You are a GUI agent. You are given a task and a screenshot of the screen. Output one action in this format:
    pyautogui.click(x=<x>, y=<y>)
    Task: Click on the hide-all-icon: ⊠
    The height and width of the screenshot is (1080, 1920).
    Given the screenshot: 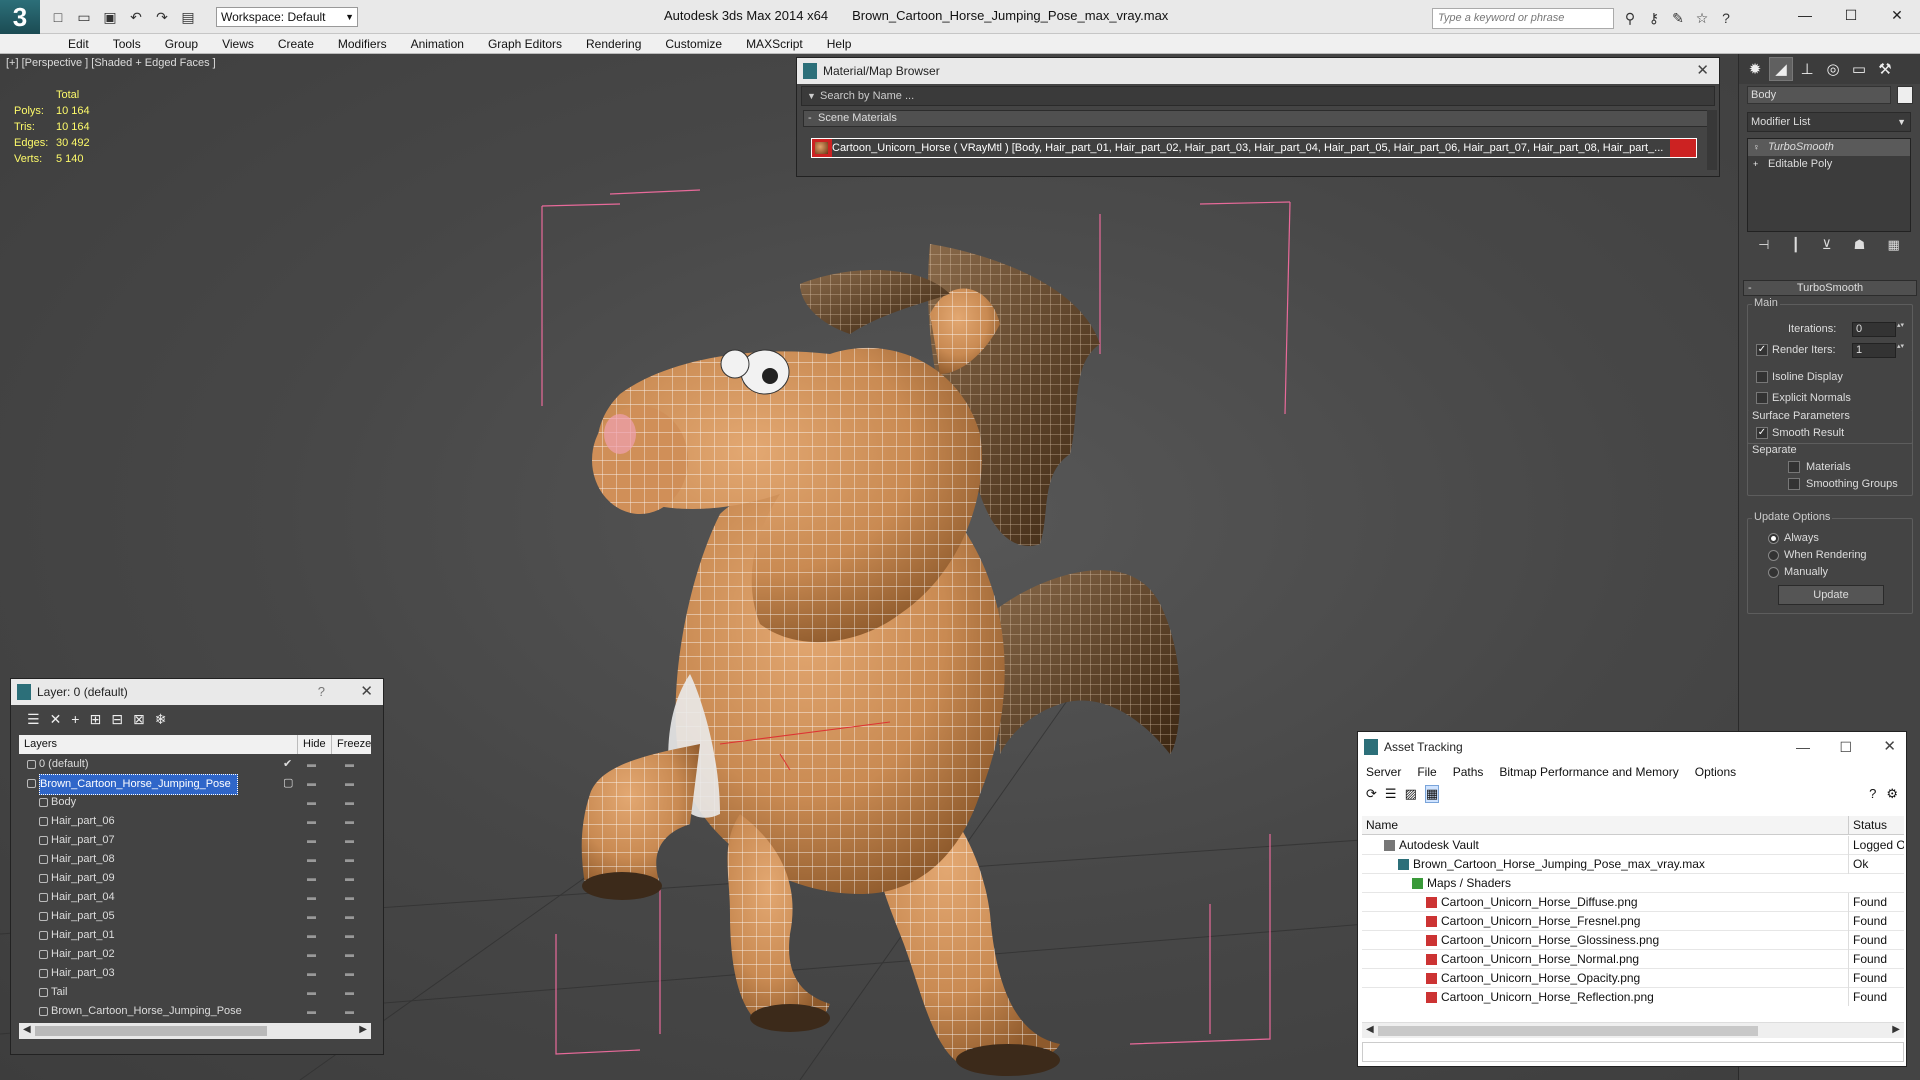 What is the action you would take?
    pyautogui.click(x=139, y=719)
    